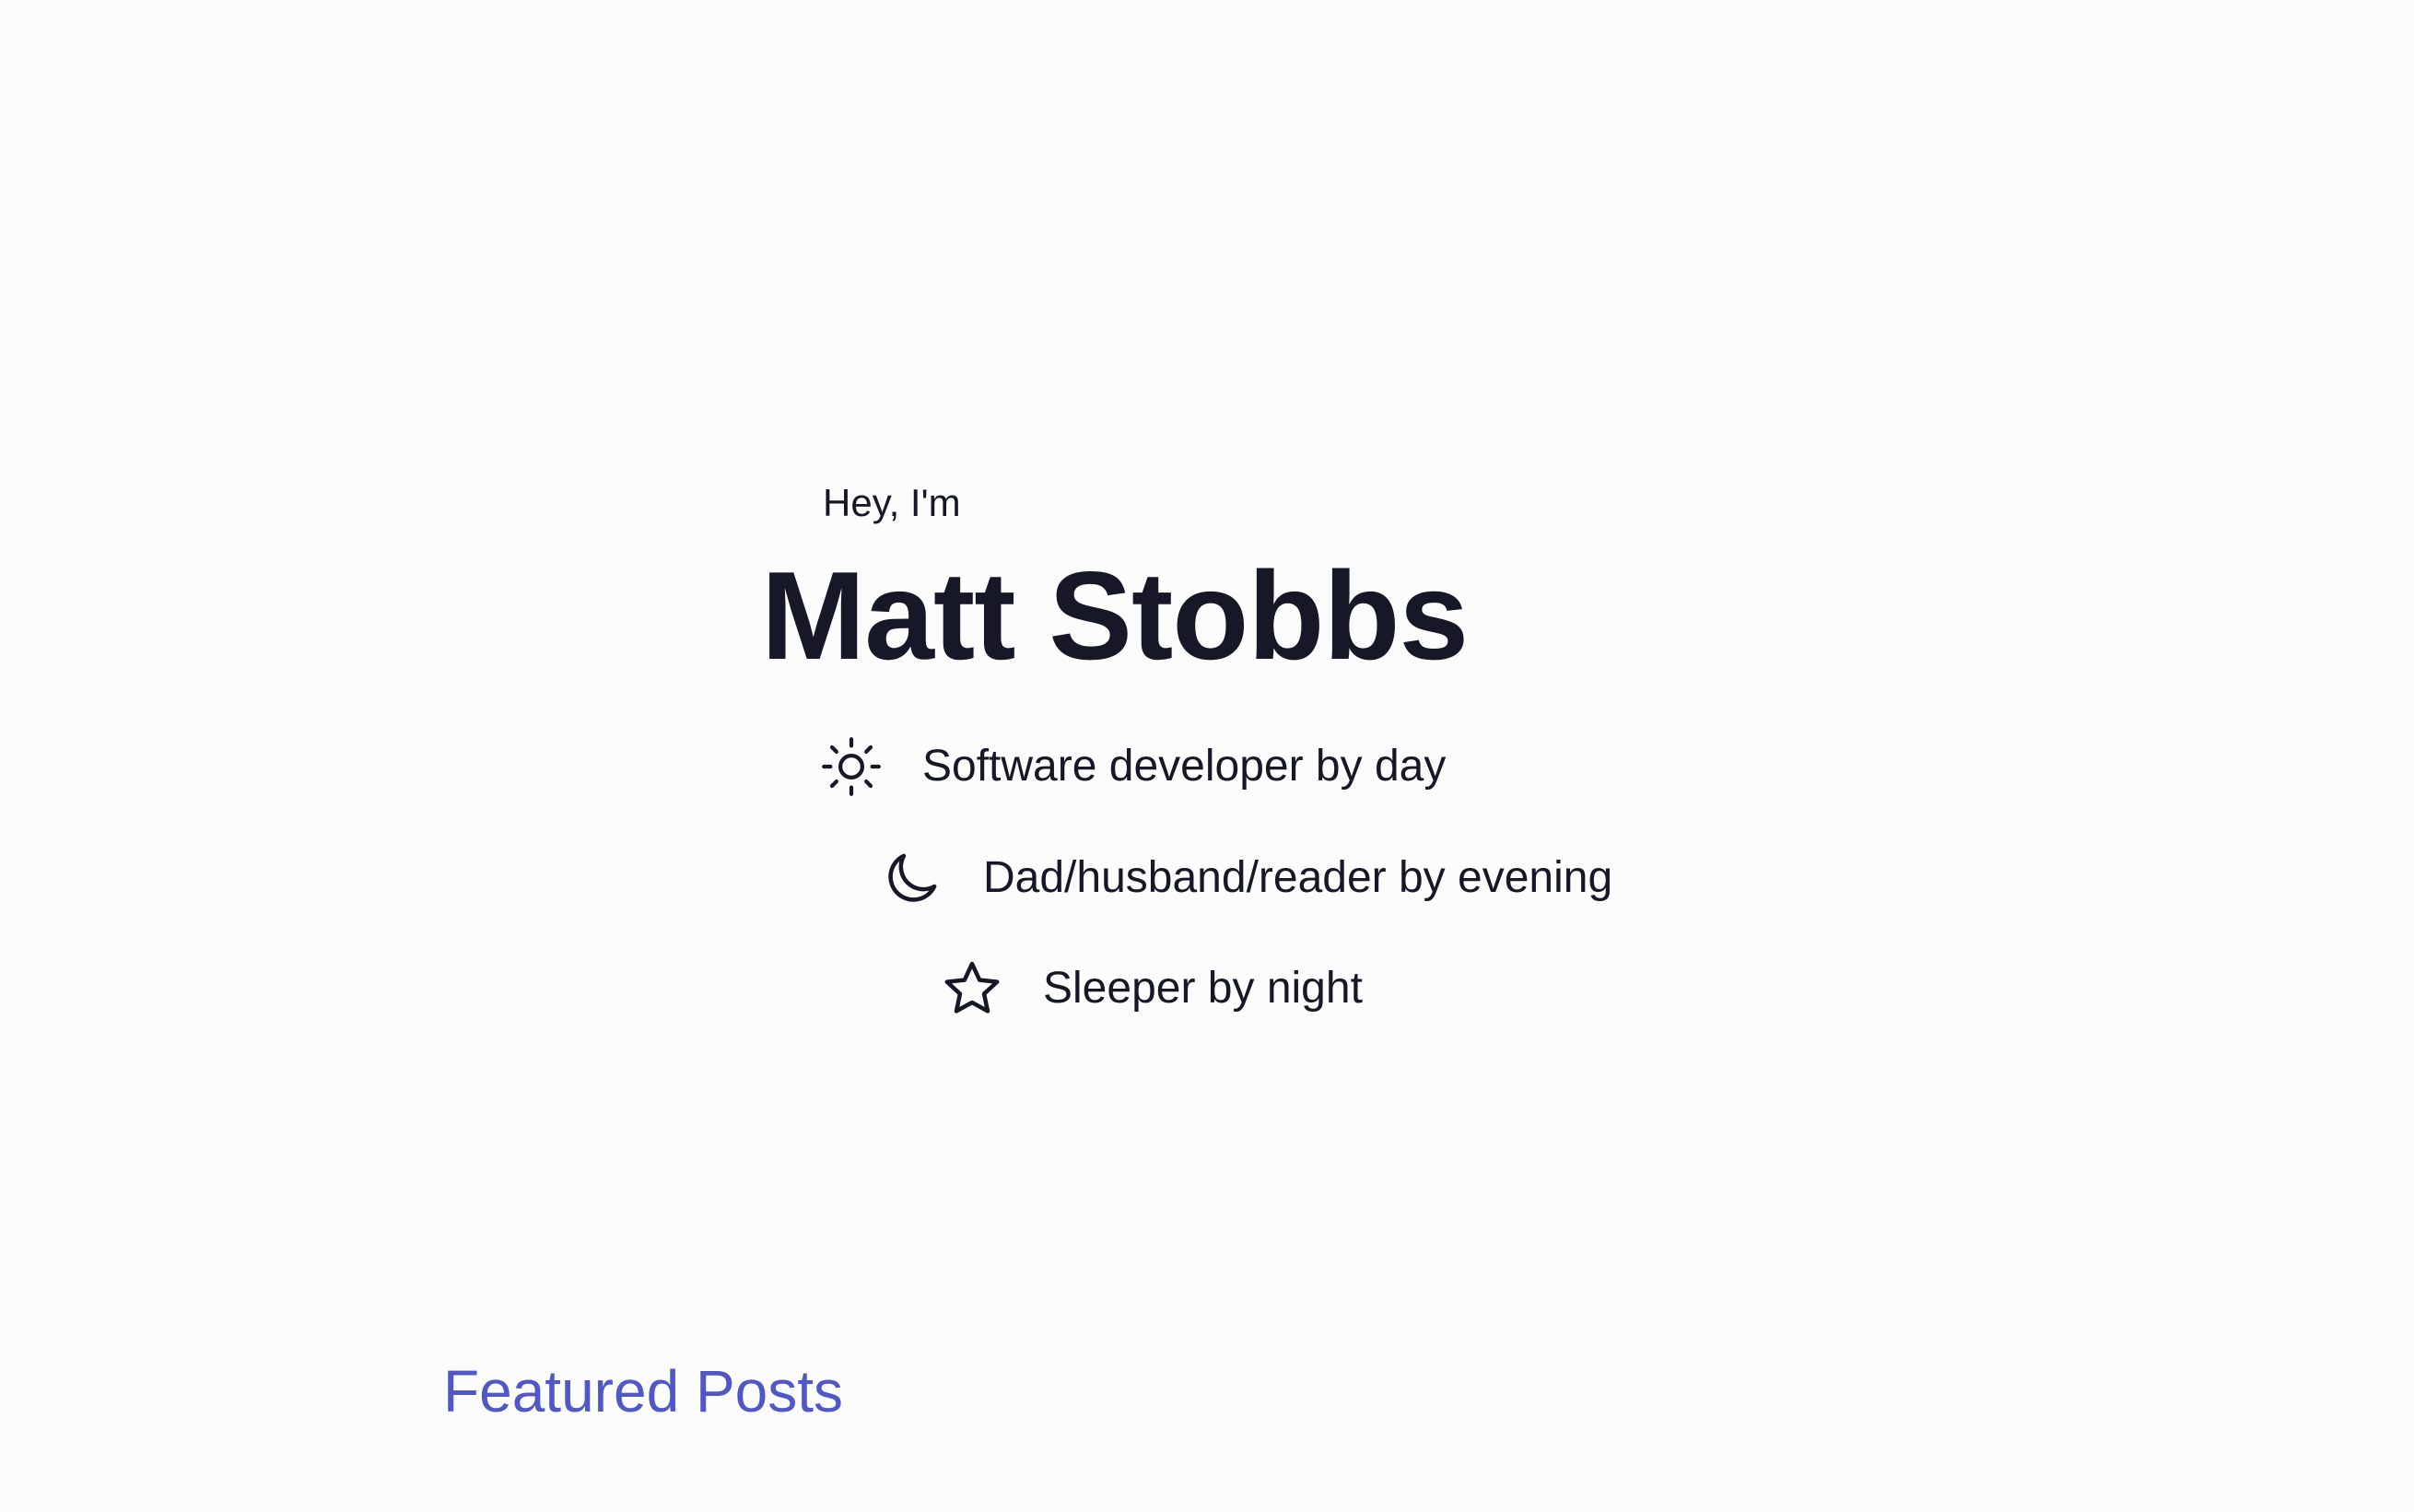  I want to click on moon-icon, so click(912, 878).